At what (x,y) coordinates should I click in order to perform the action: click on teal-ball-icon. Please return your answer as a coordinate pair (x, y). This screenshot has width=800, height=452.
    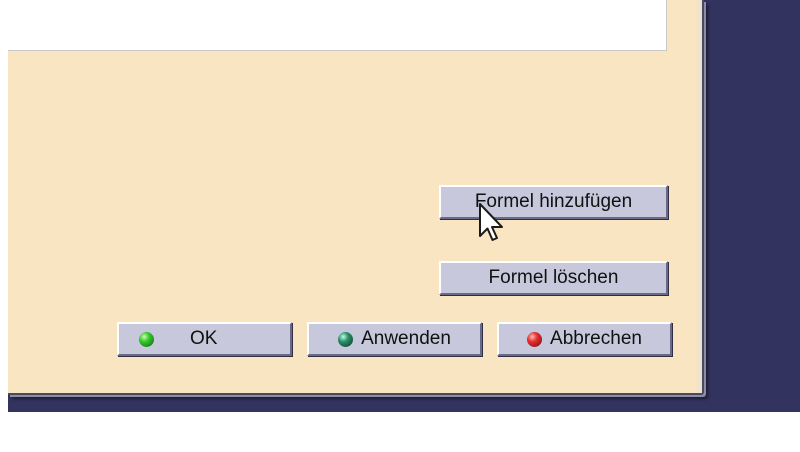
    Looking at the image, I should click on (346, 339).